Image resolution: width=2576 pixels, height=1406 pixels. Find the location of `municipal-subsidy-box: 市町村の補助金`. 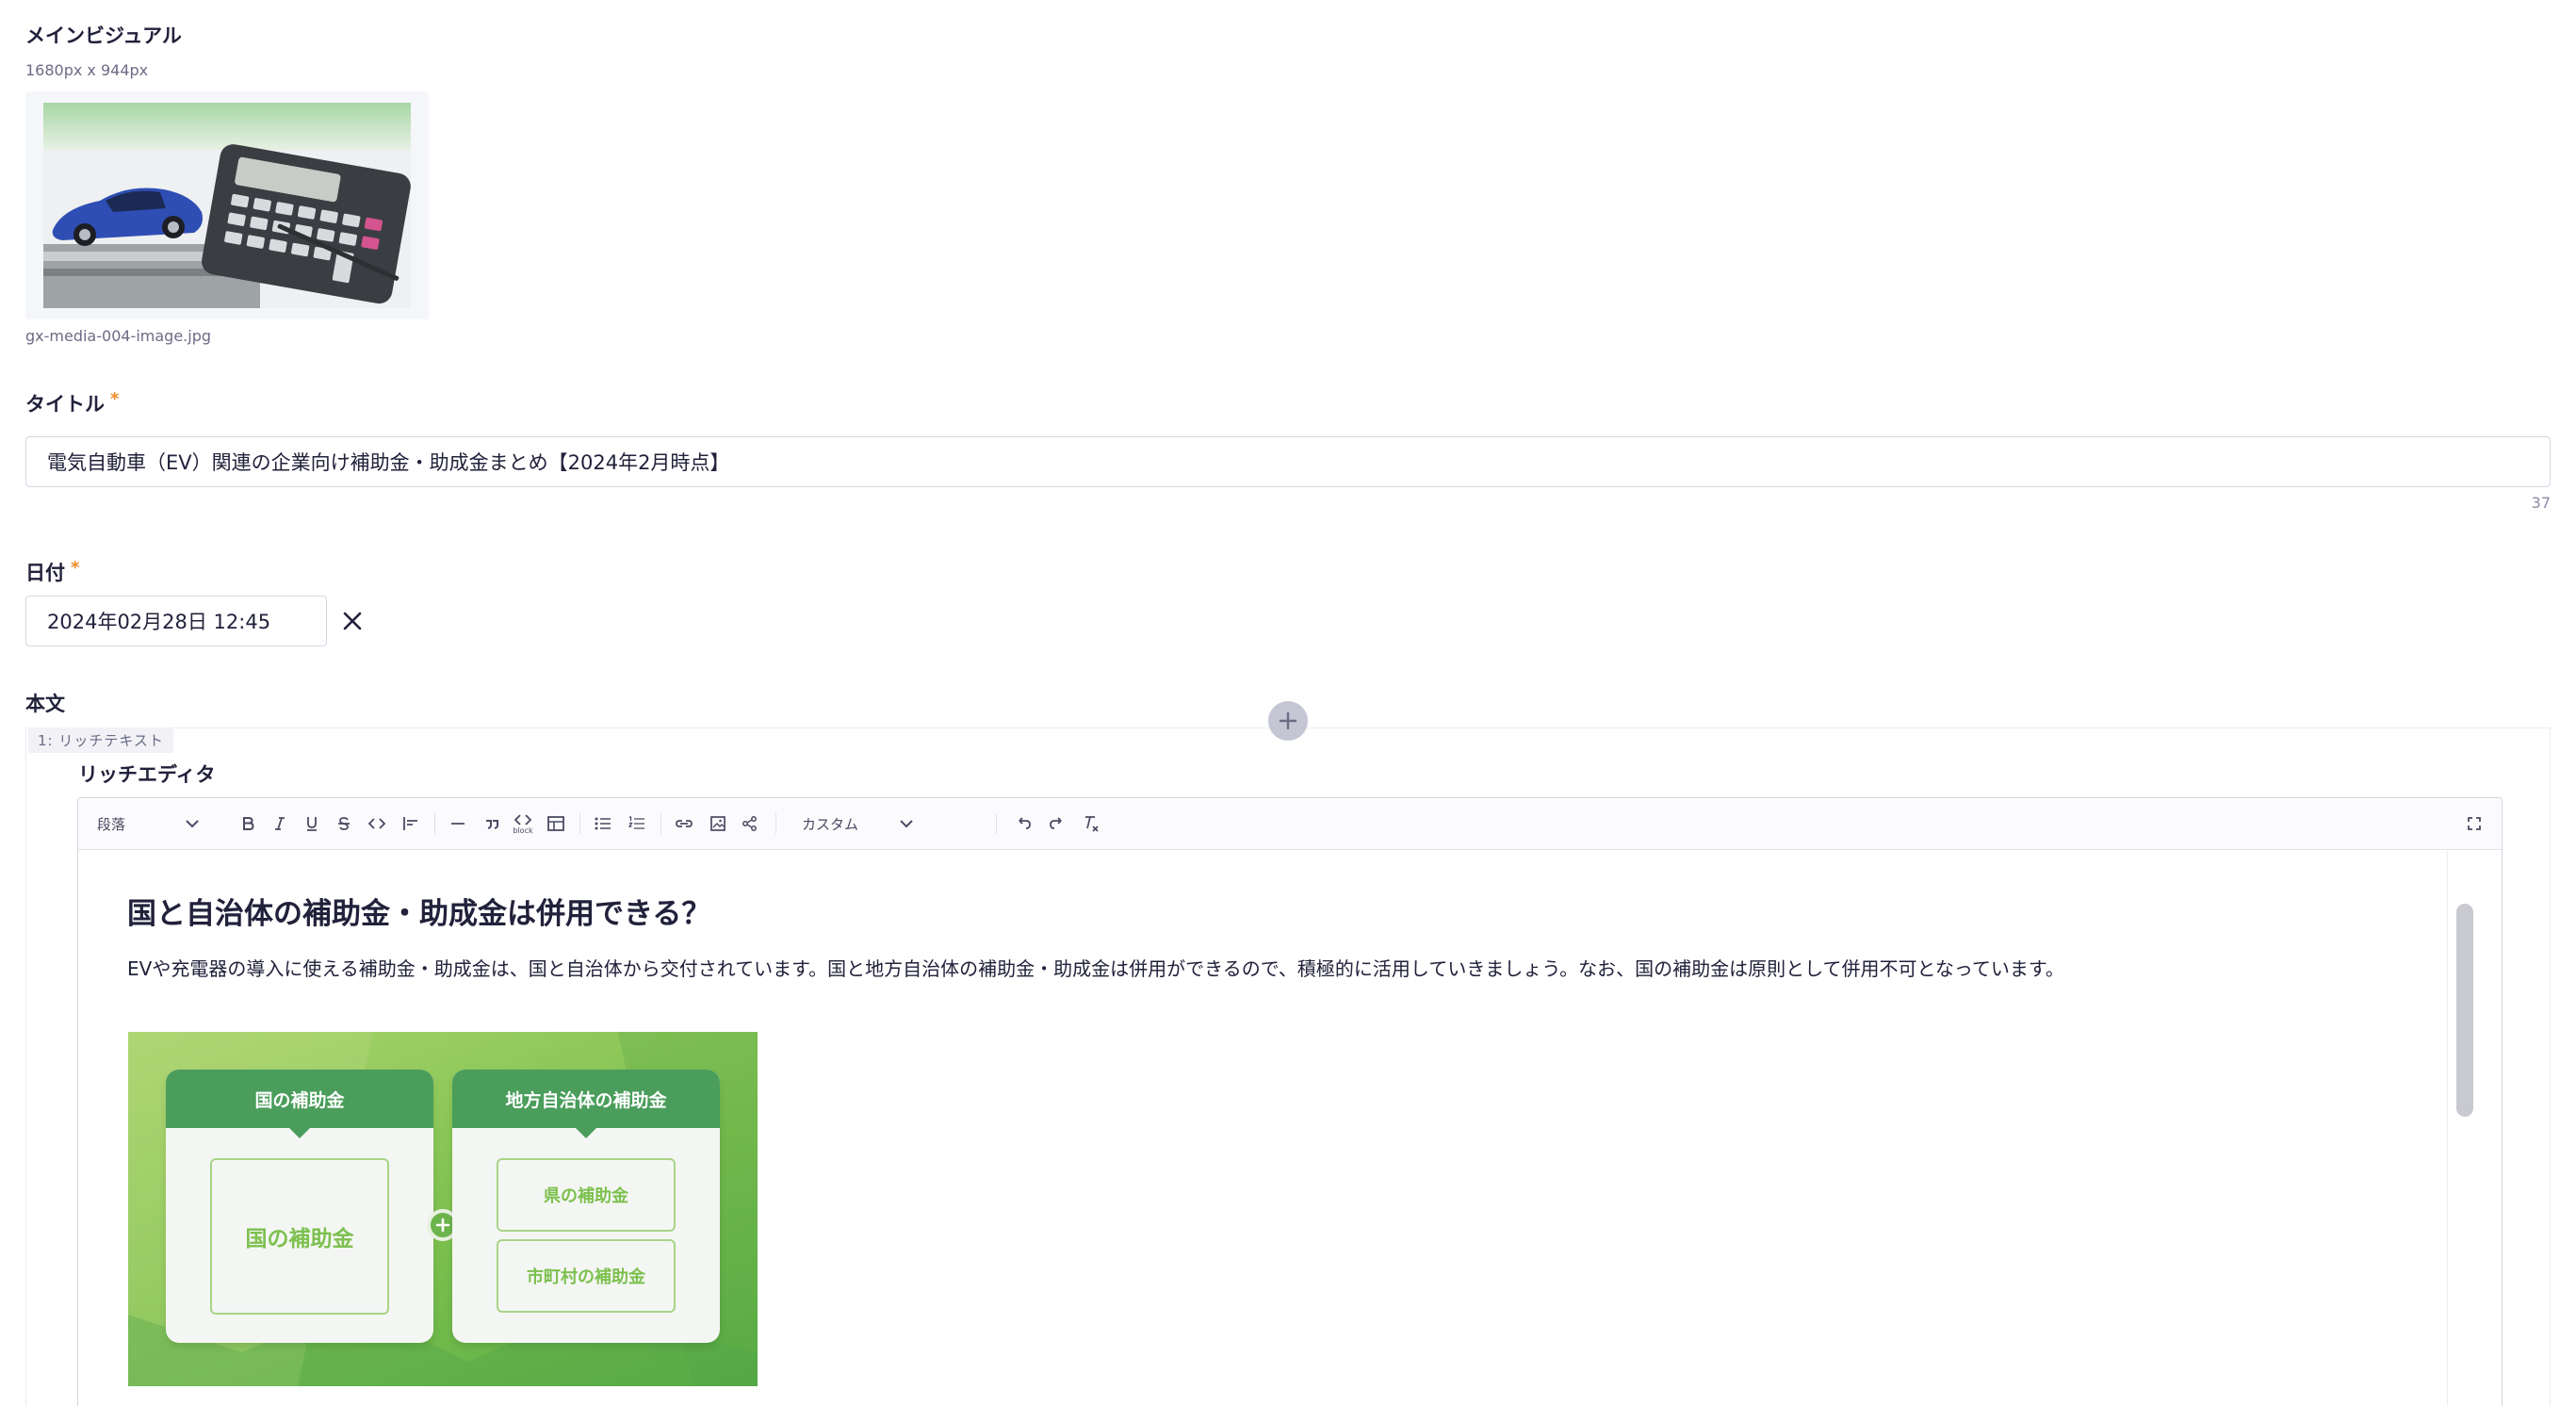

municipal-subsidy-box: 市町村の補助金 is located at coordinates (586, 1276).